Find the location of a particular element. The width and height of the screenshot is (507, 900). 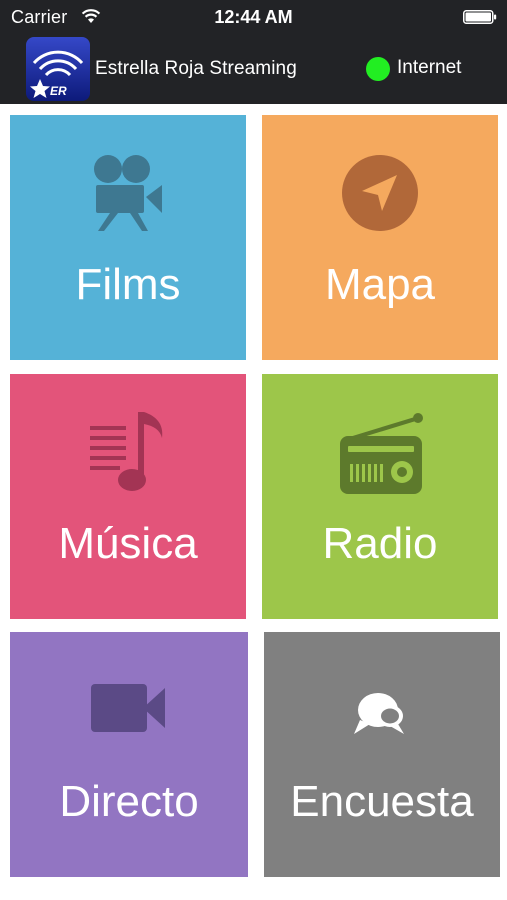

navigation-bar: ER Estrella Roja Streaming Internet is located at coordinates (253, 70).